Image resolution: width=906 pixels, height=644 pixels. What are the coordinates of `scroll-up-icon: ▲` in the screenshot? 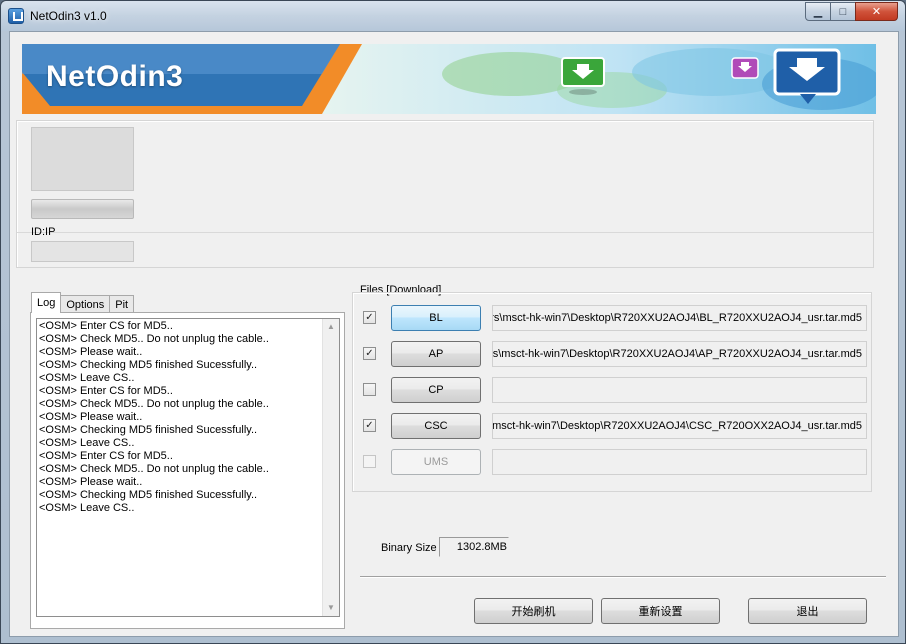 It's located at (331, 327).